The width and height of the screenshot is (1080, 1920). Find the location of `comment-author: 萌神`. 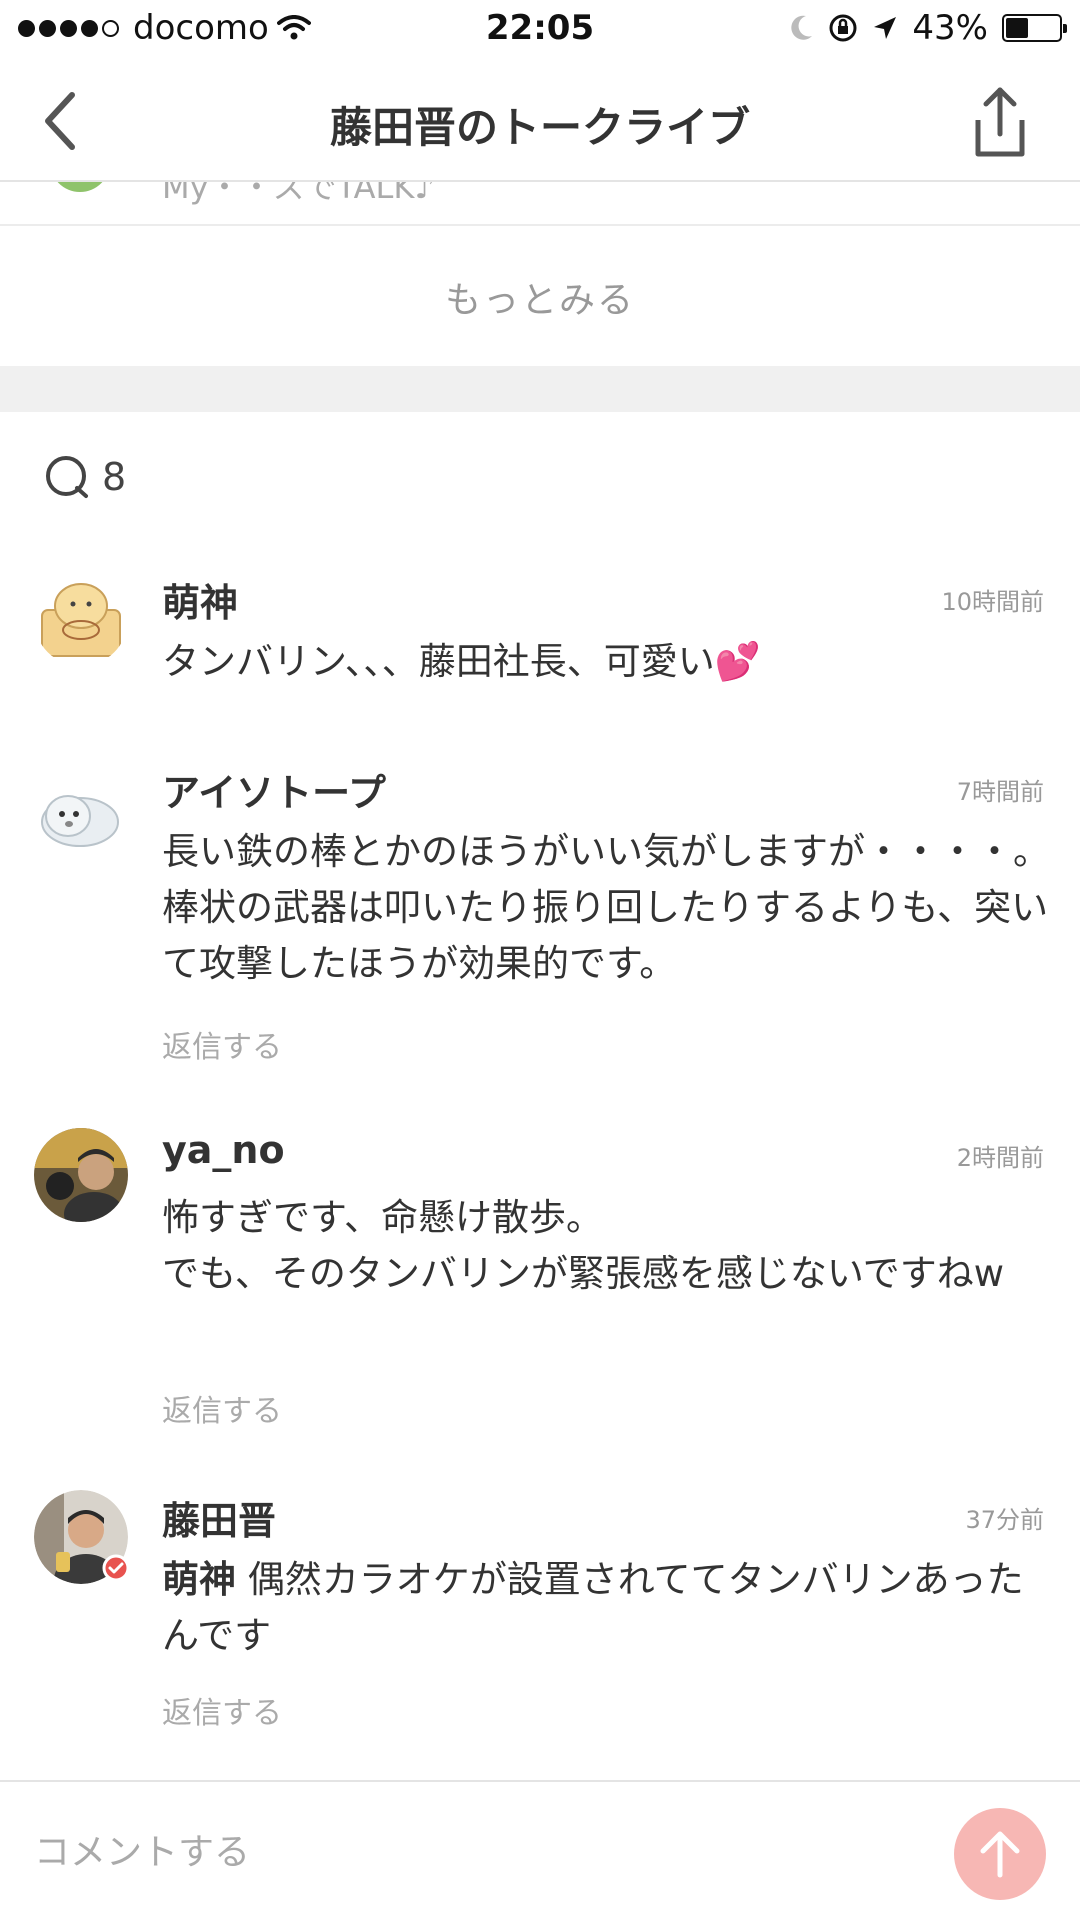

comment-author: 萌神 is located at coordinates (200, 599).